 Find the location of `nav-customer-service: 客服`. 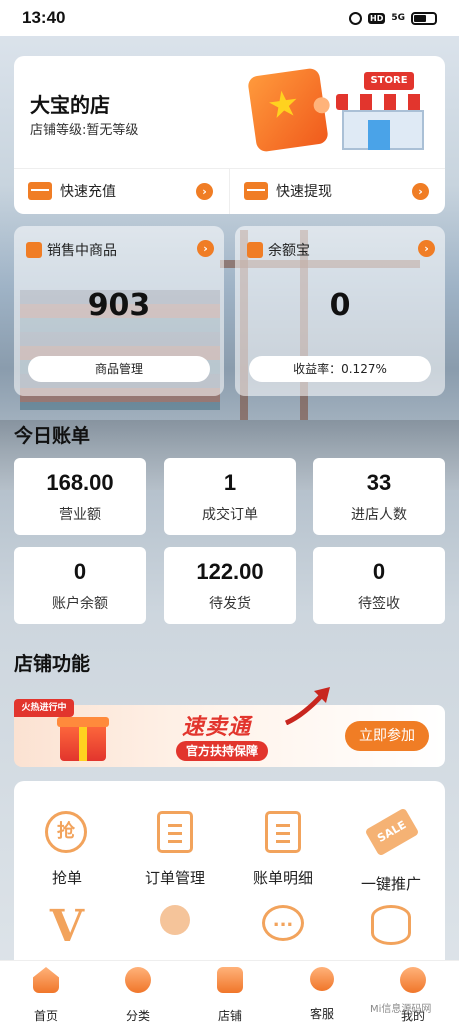

nav-customer-service: 客服 is located at coordinates (322, 994).